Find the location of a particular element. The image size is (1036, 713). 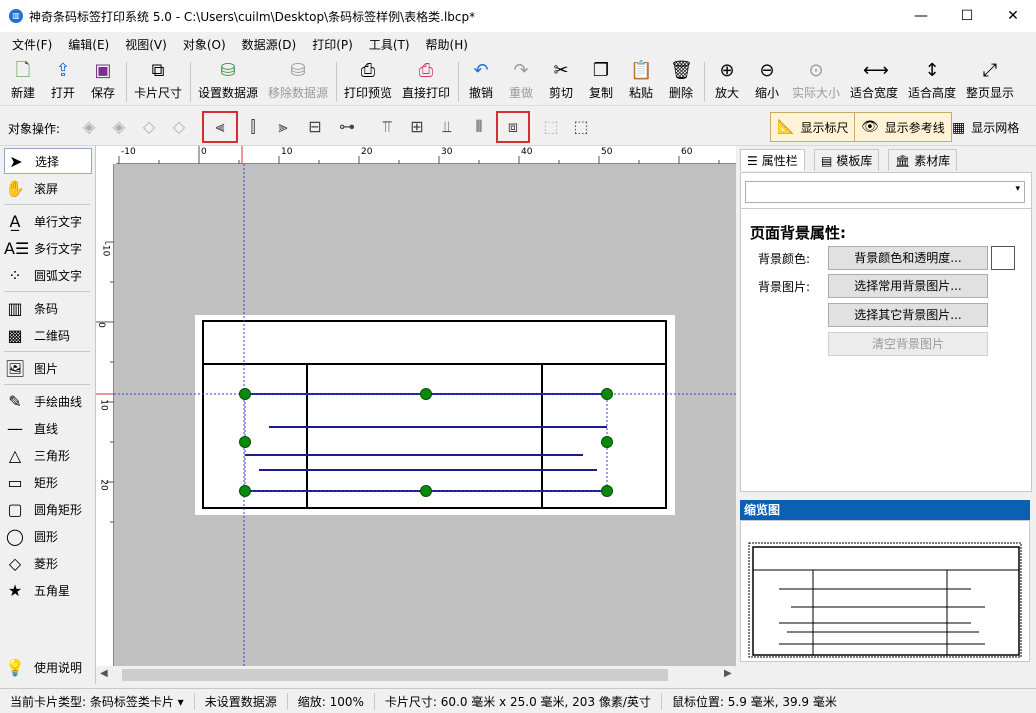

save-button: ▣ 保存 is located at coordinates (103, 82).